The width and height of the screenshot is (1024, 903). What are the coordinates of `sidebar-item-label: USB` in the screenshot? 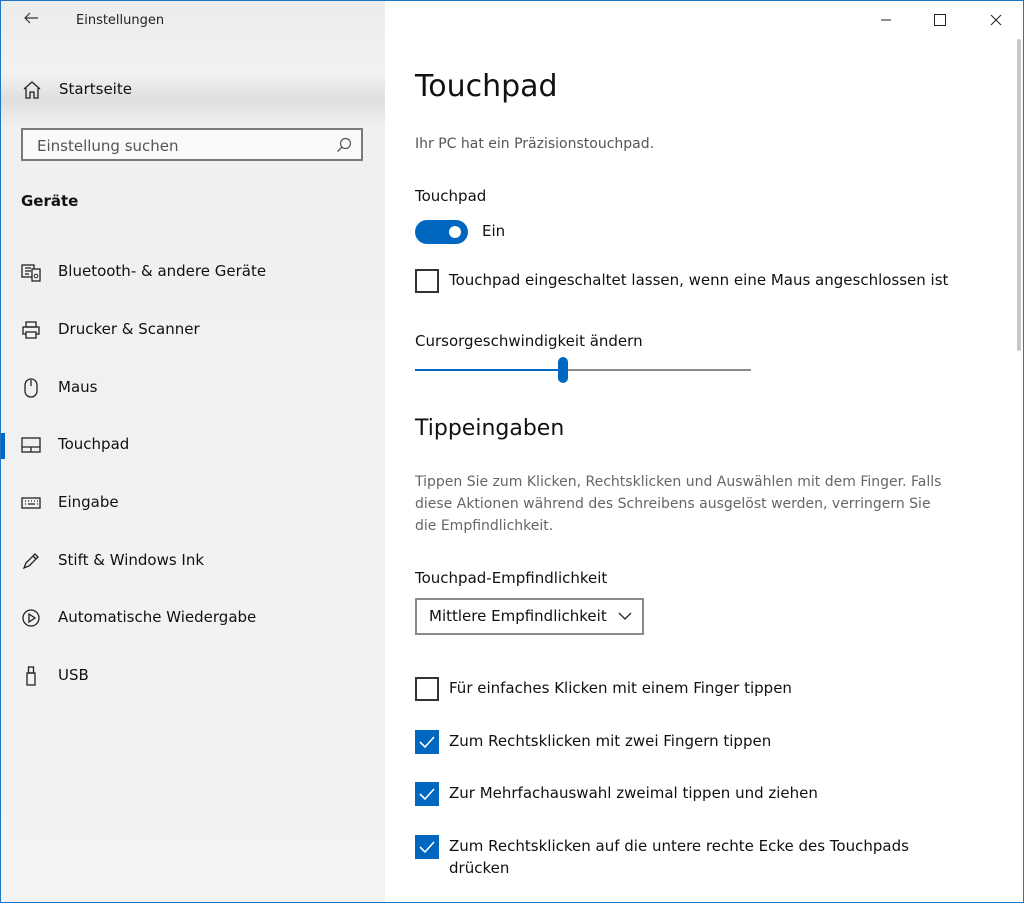 It's located at (73, 675).